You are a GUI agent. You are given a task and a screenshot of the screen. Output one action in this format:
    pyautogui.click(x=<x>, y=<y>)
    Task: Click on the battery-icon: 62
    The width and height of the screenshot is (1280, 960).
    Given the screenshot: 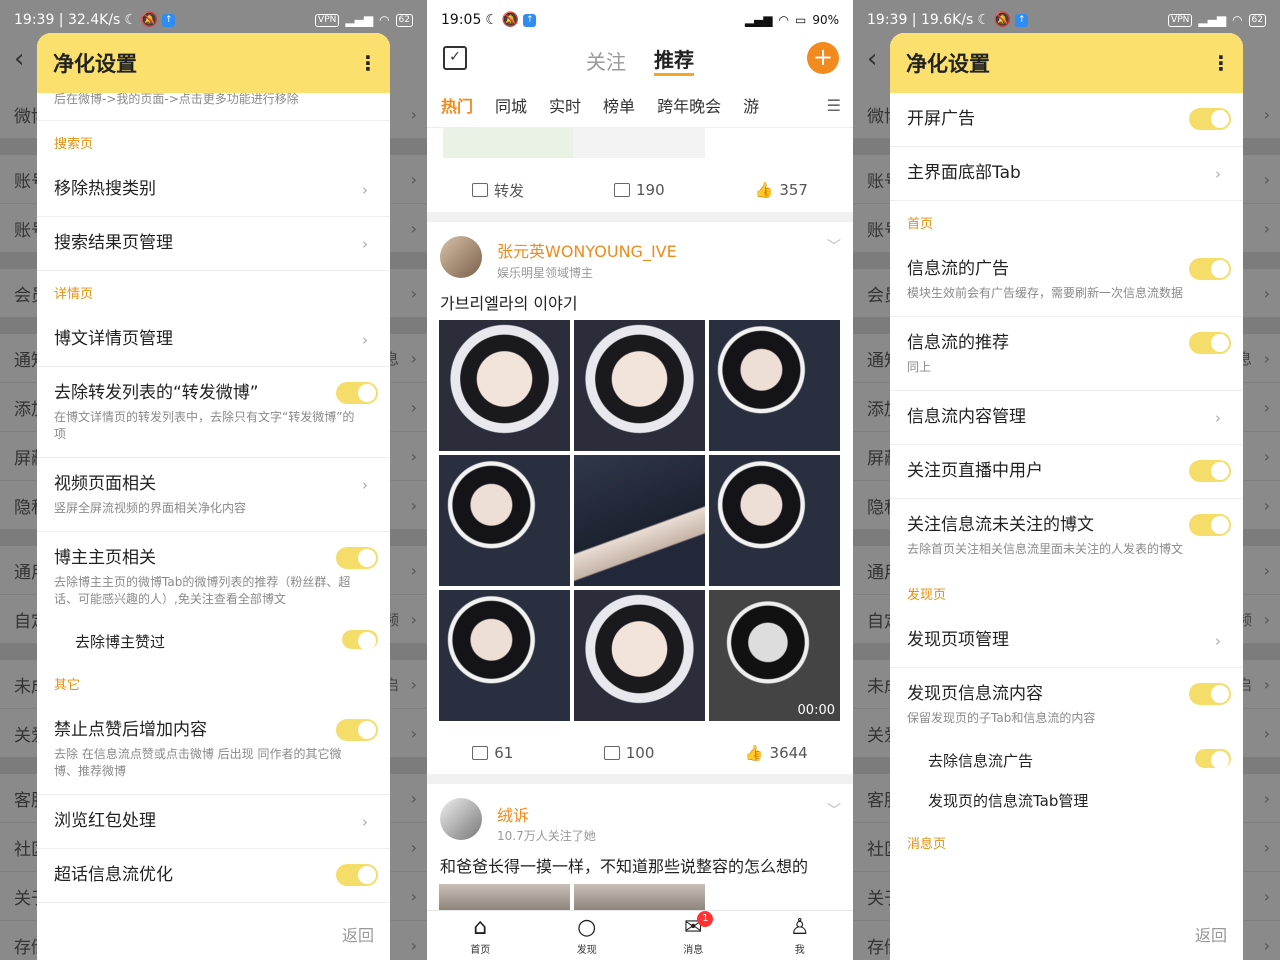 What is the action you would take?
    pyautogui.click(x=1257, y=20)
    